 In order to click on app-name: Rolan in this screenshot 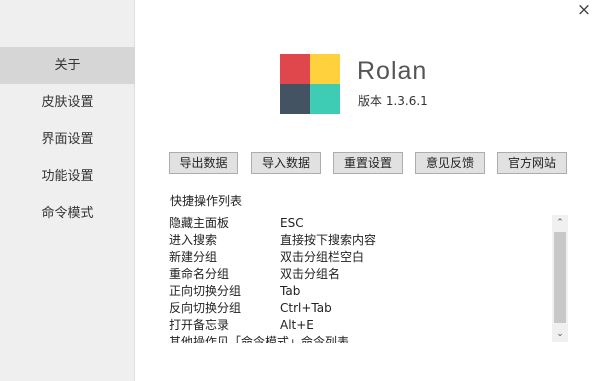, I will do `click(392, 71)`.